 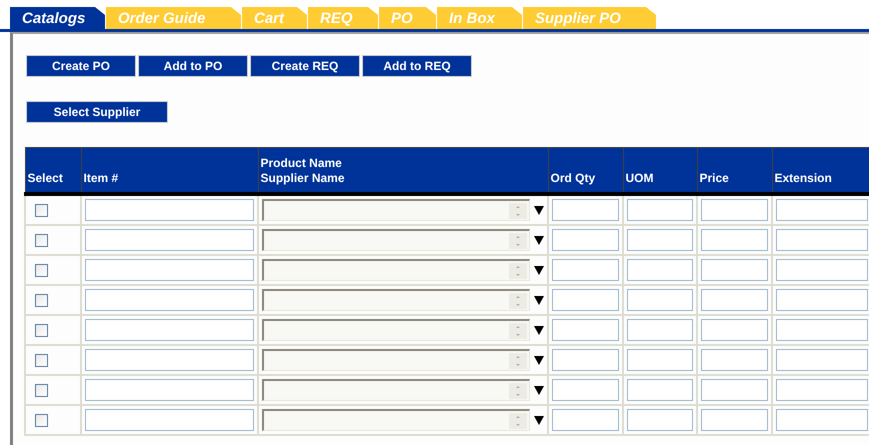 I want to click on column-header: Price, so click(x=734, y=171).